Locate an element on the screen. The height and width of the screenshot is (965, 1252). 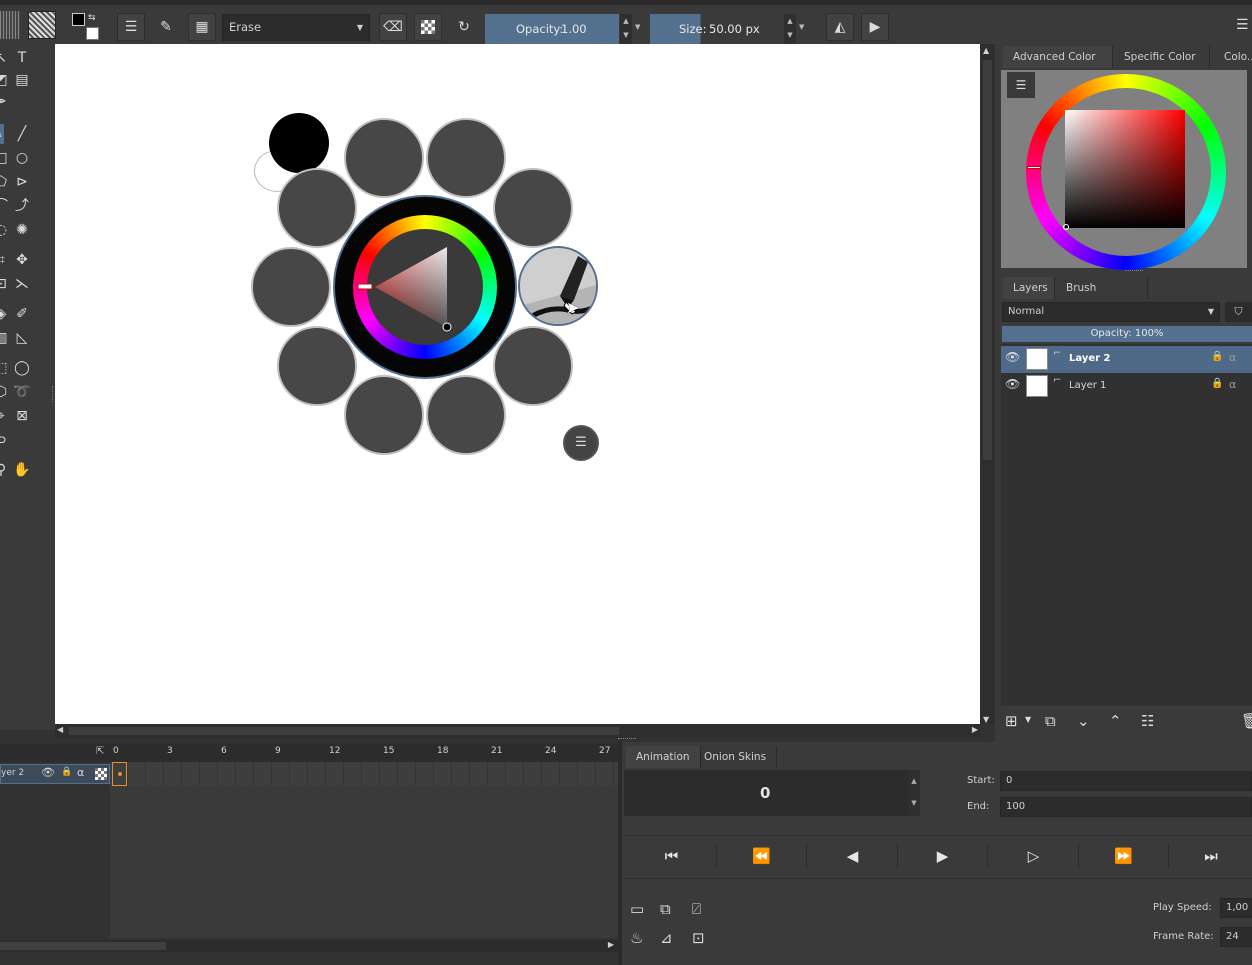
add-layer-menu-icon: ▼ is located at coordinates (1028, 719).